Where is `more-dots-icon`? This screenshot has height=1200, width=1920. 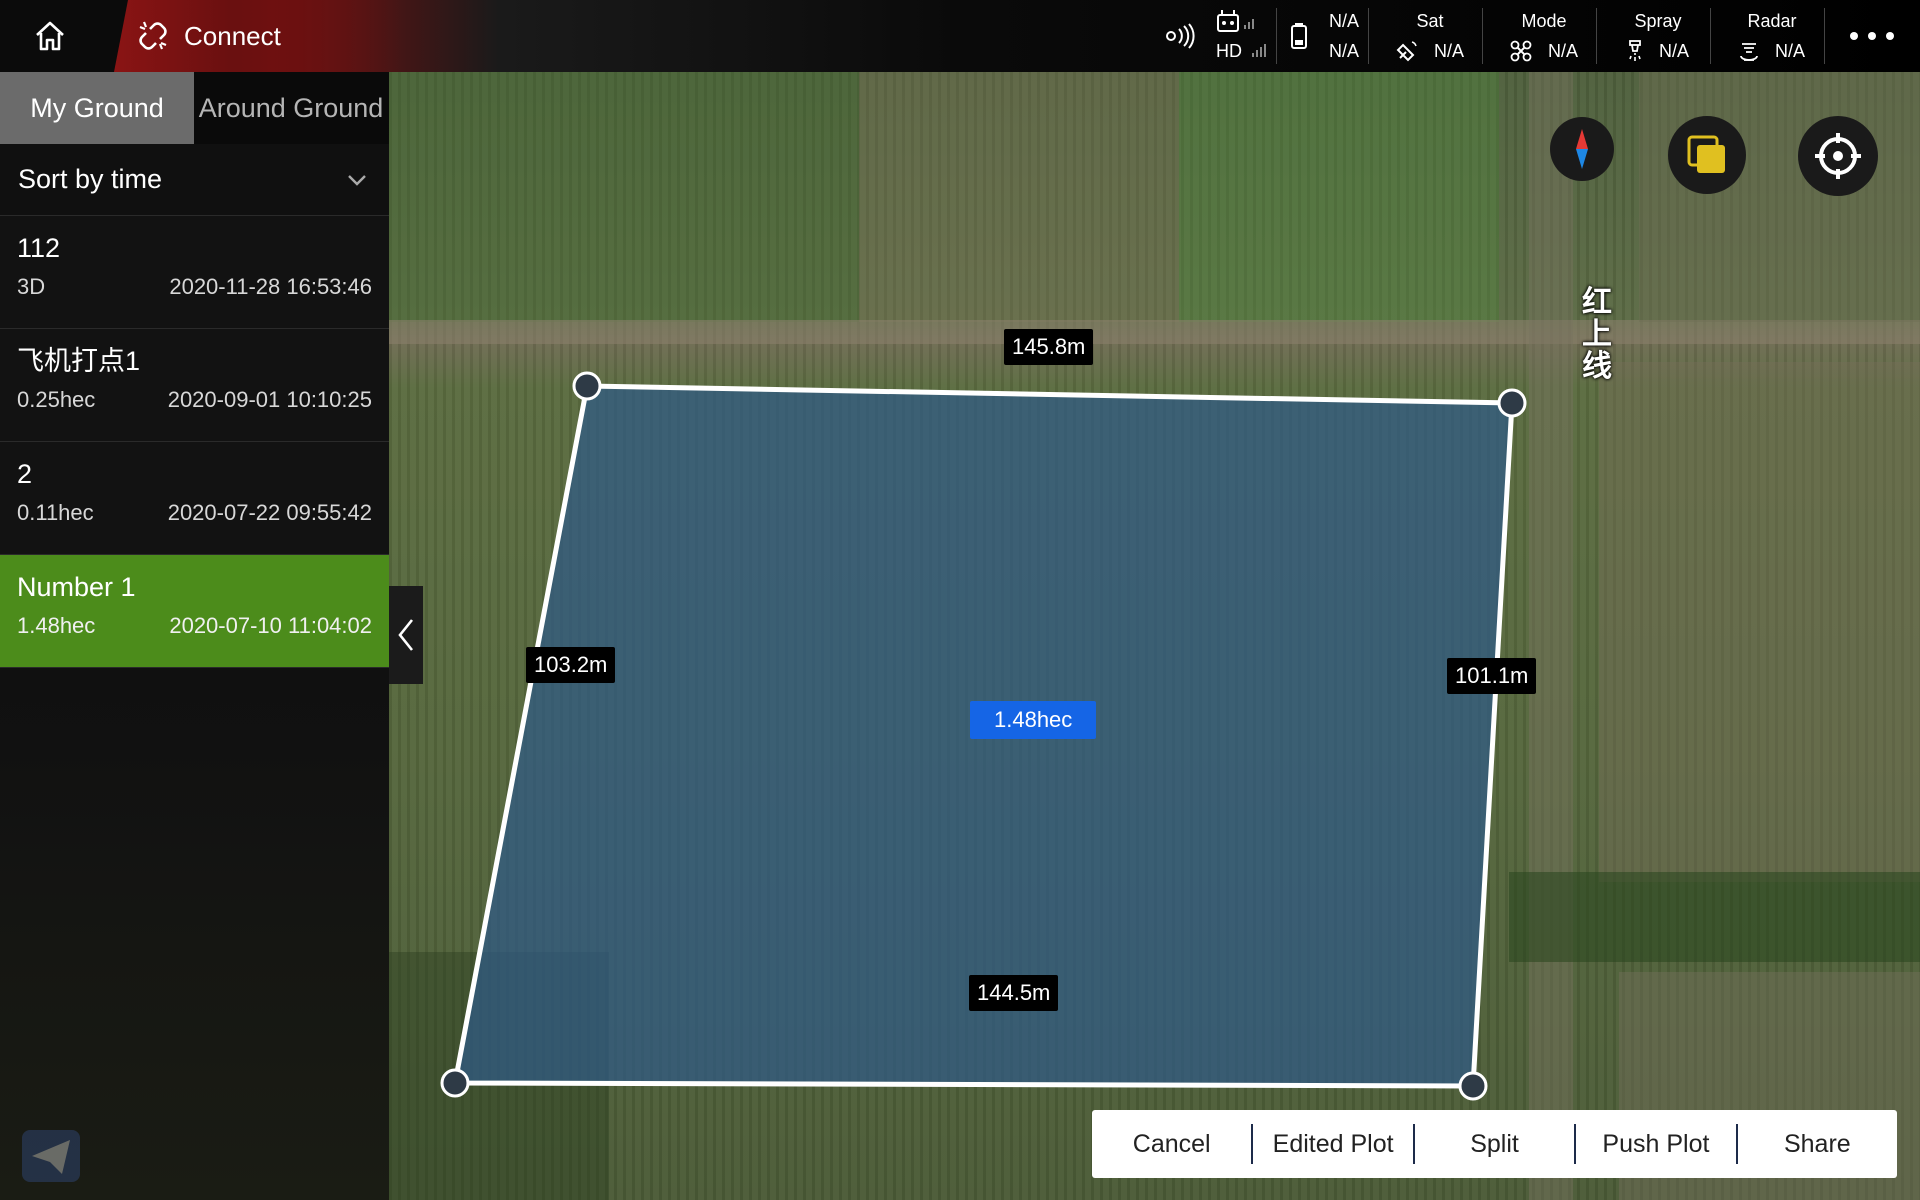 more-dots-icon is located at coordinates (1872, 36).